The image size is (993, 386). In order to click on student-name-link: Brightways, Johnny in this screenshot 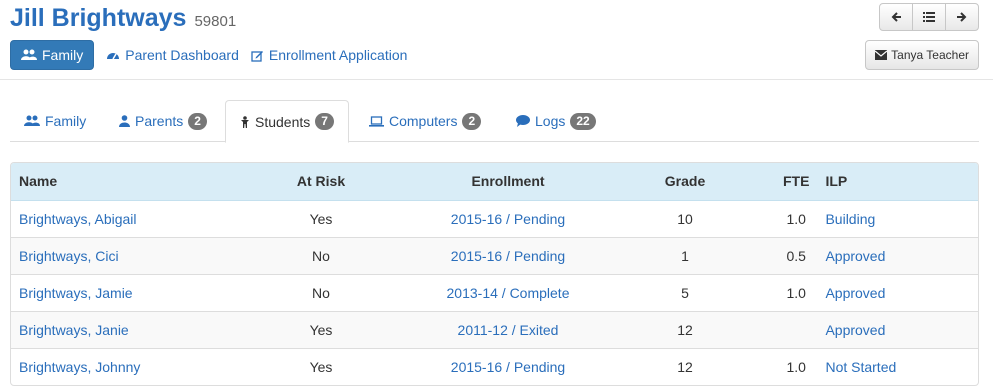, I will do `click(79, 367)`.